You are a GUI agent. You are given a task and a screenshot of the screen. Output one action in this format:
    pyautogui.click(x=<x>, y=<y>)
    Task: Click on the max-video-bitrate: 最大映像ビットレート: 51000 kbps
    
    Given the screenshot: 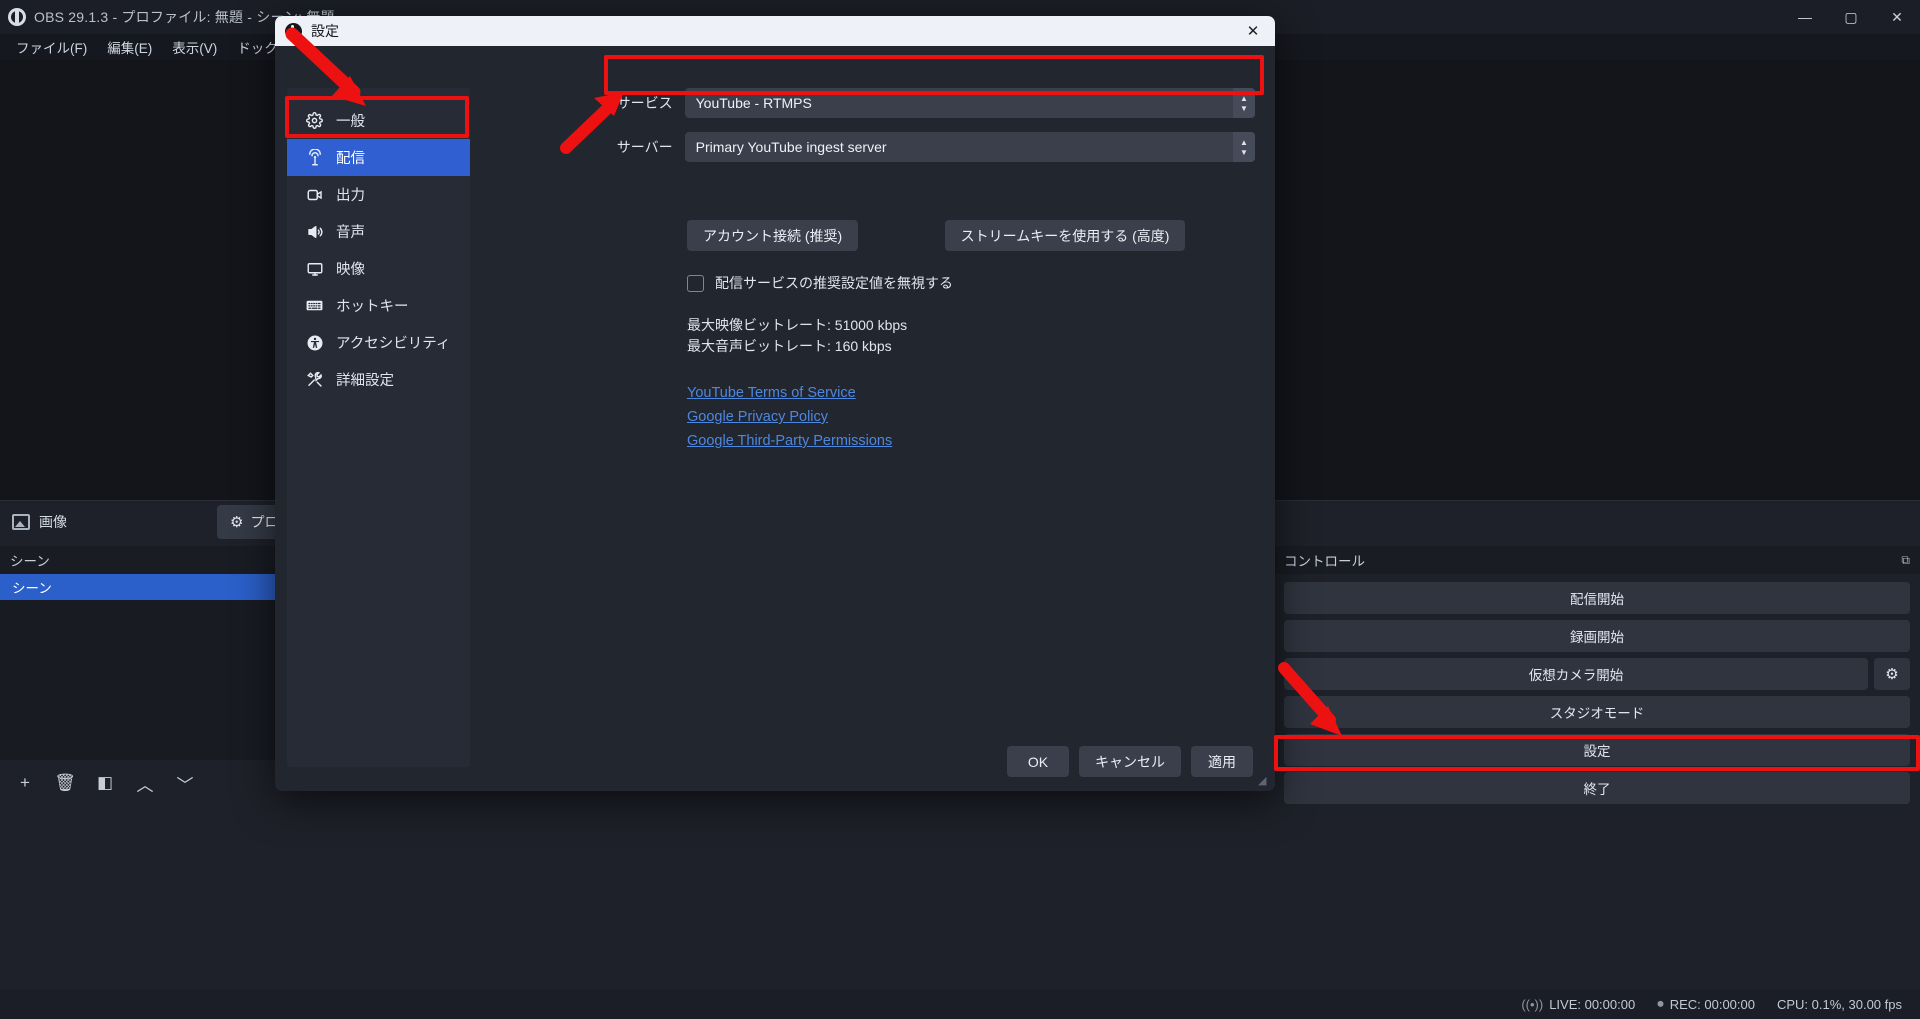 What is the action you would take?
    pyautogui.click(x=797, y=325)
    